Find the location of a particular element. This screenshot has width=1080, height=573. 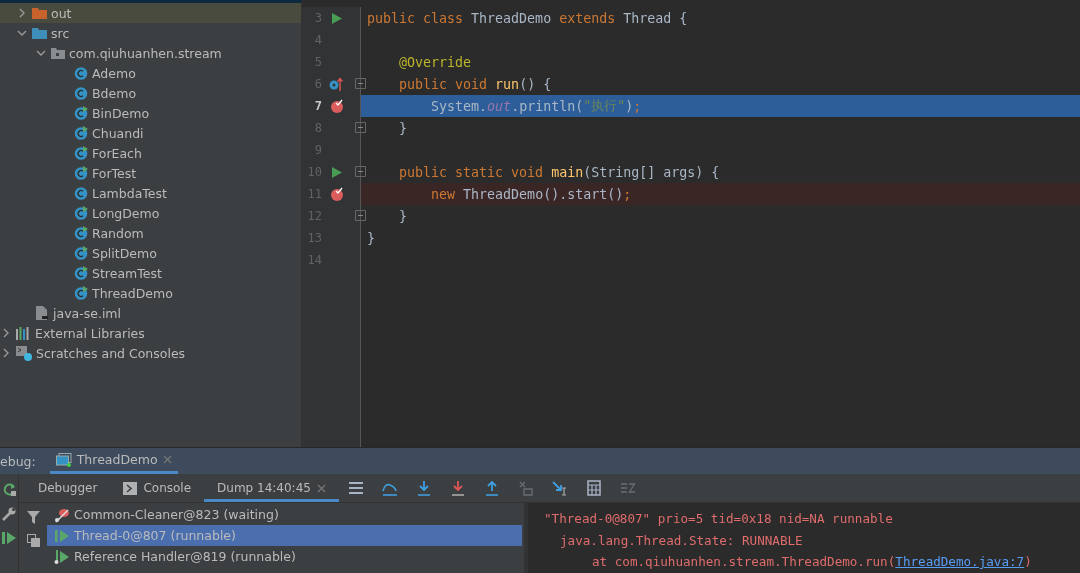

dump-text: "Thread-0@807" prio=5 tid=0x18 nid=NA runnable is located at coordinates (718, 519).